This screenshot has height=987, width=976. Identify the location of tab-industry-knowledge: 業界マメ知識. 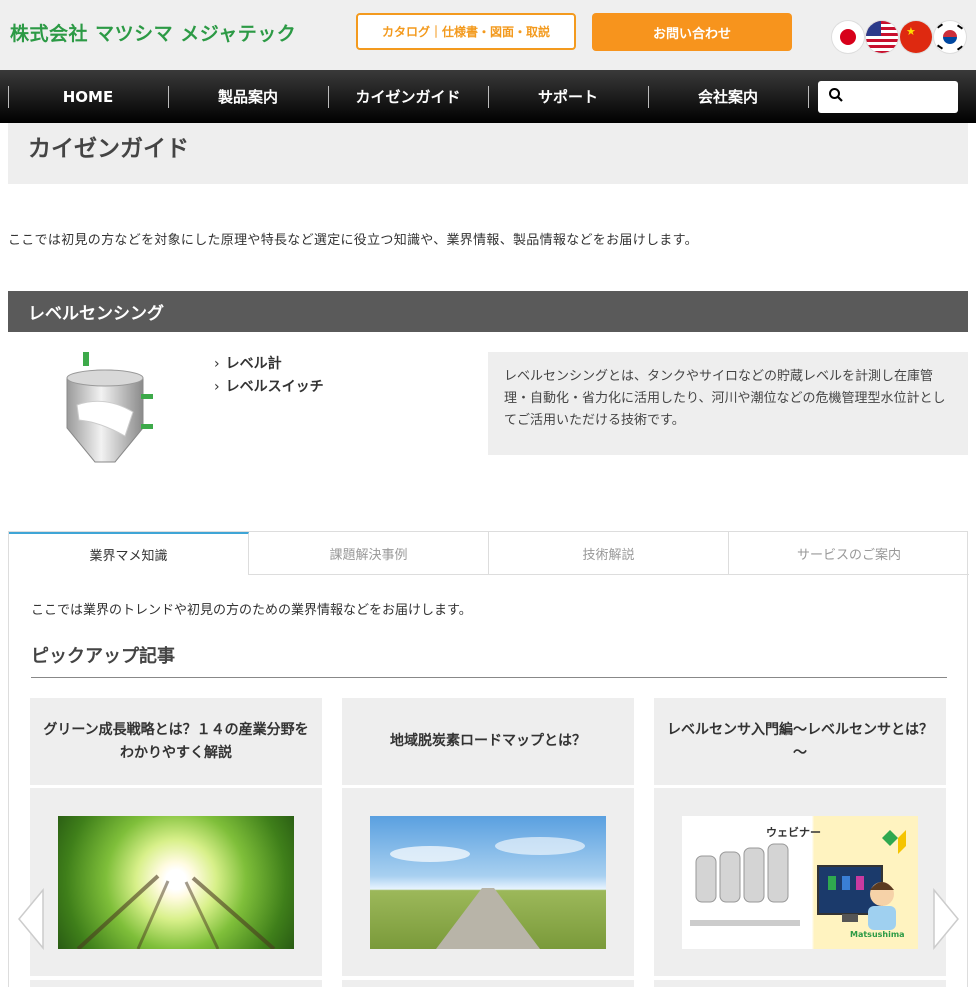
(129, 553).